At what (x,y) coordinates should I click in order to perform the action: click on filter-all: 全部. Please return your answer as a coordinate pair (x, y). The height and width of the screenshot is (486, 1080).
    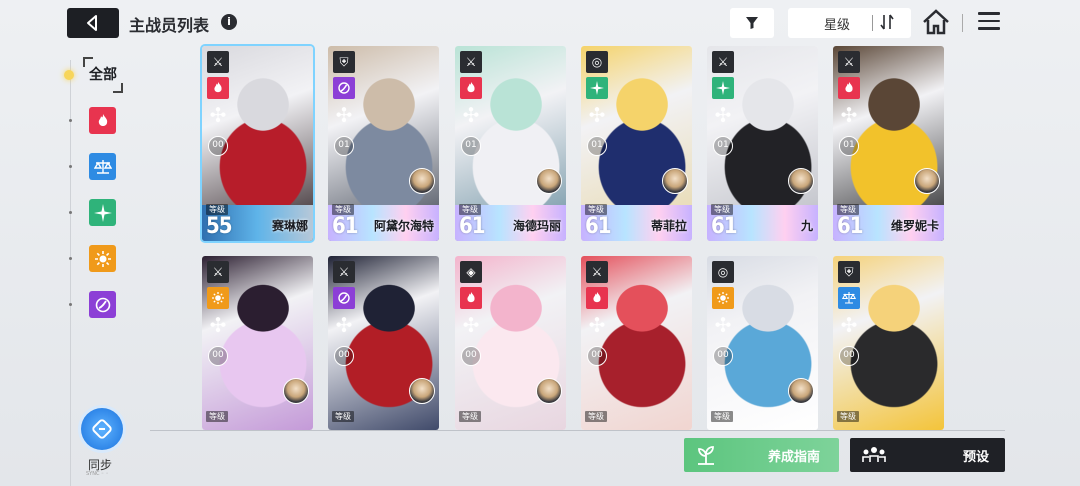
    Looking at the image, I should click on (103, 75).